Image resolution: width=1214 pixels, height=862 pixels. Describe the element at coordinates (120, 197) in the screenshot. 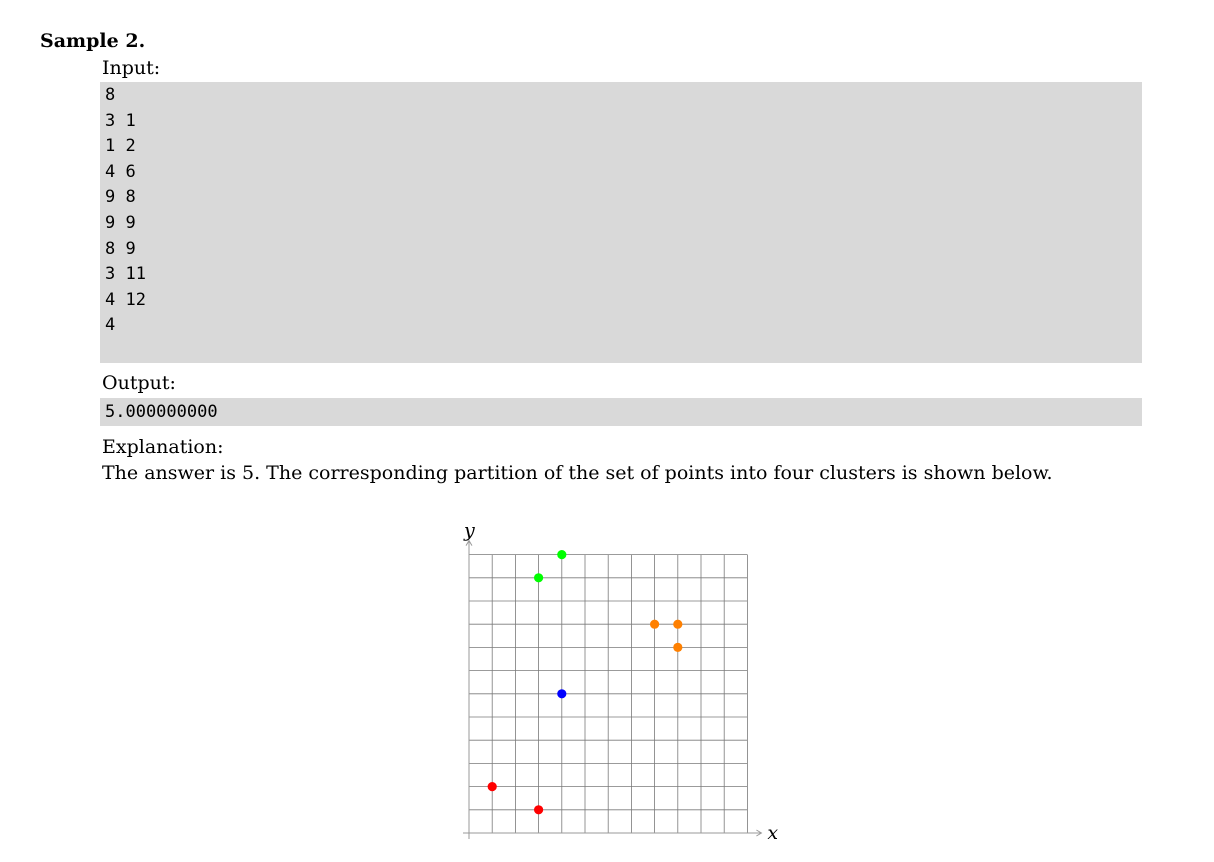

I see `input-line: 9 8` at that location.